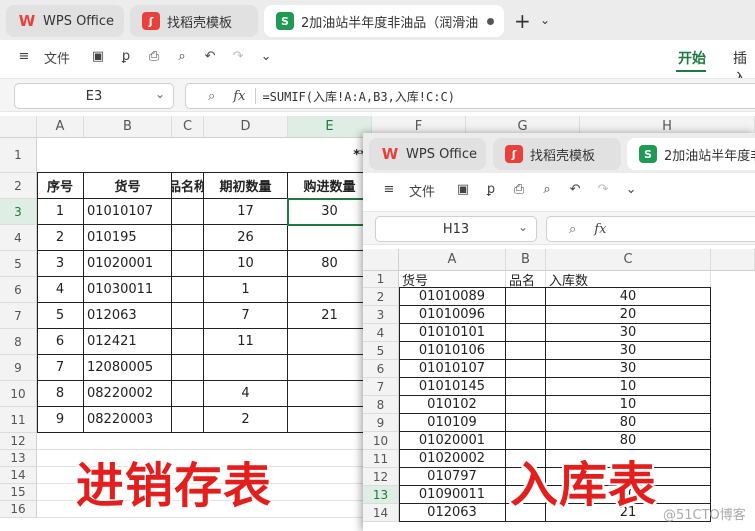  What do you see at coordinates (452, 477) in the screenshot?
I see `data-cell: 010797` at bounding box center [452, 477].